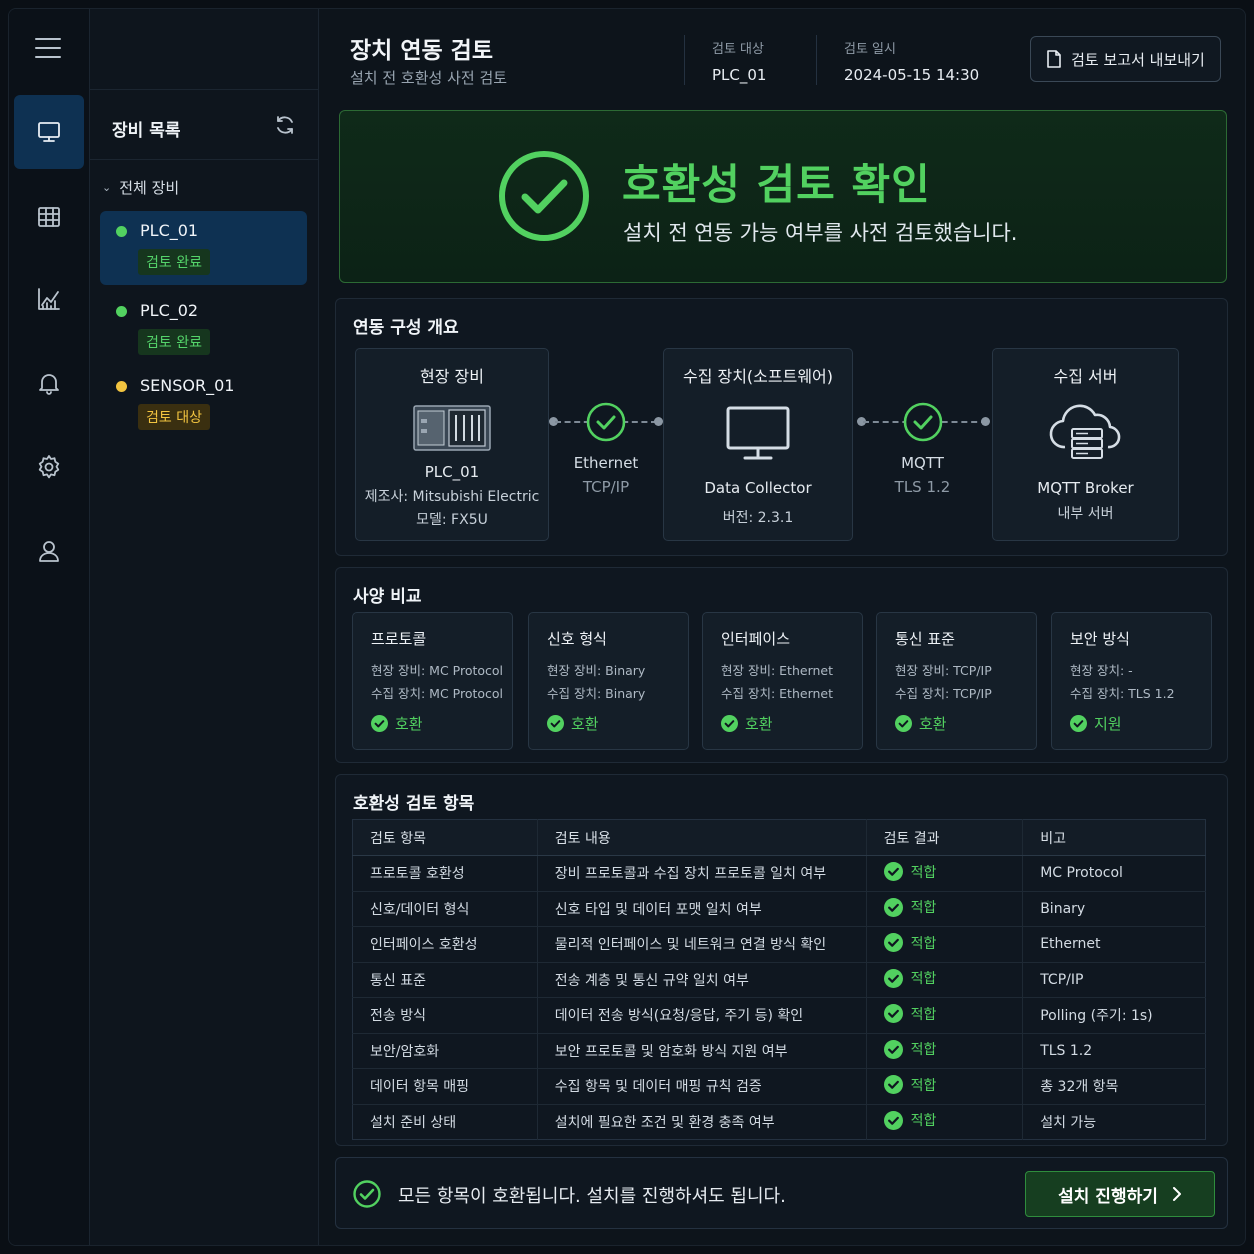  I want to click on spec-field-value: 현장 장비: MC Protocol, so click(437, 670).